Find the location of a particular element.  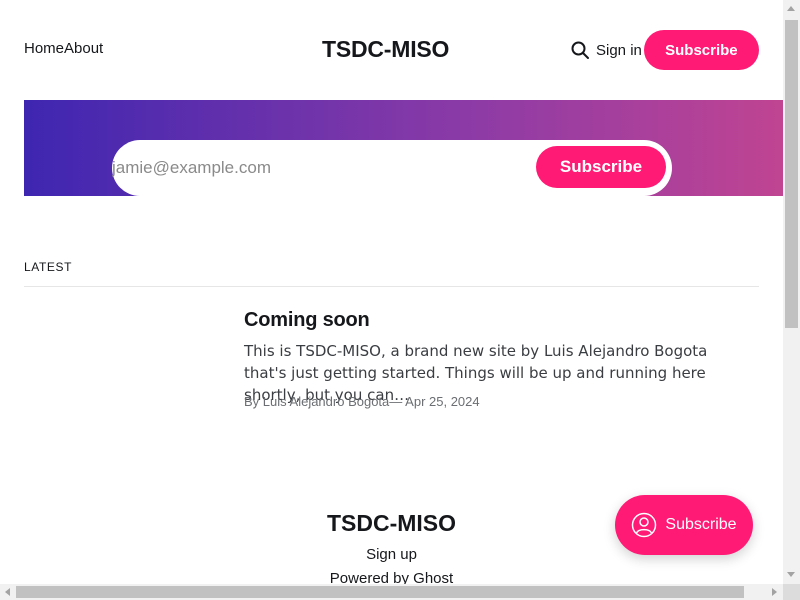

post-meta: By Luis Alejandro Bogota— Apr 25, 2024 is located at coordinates (362, 401).